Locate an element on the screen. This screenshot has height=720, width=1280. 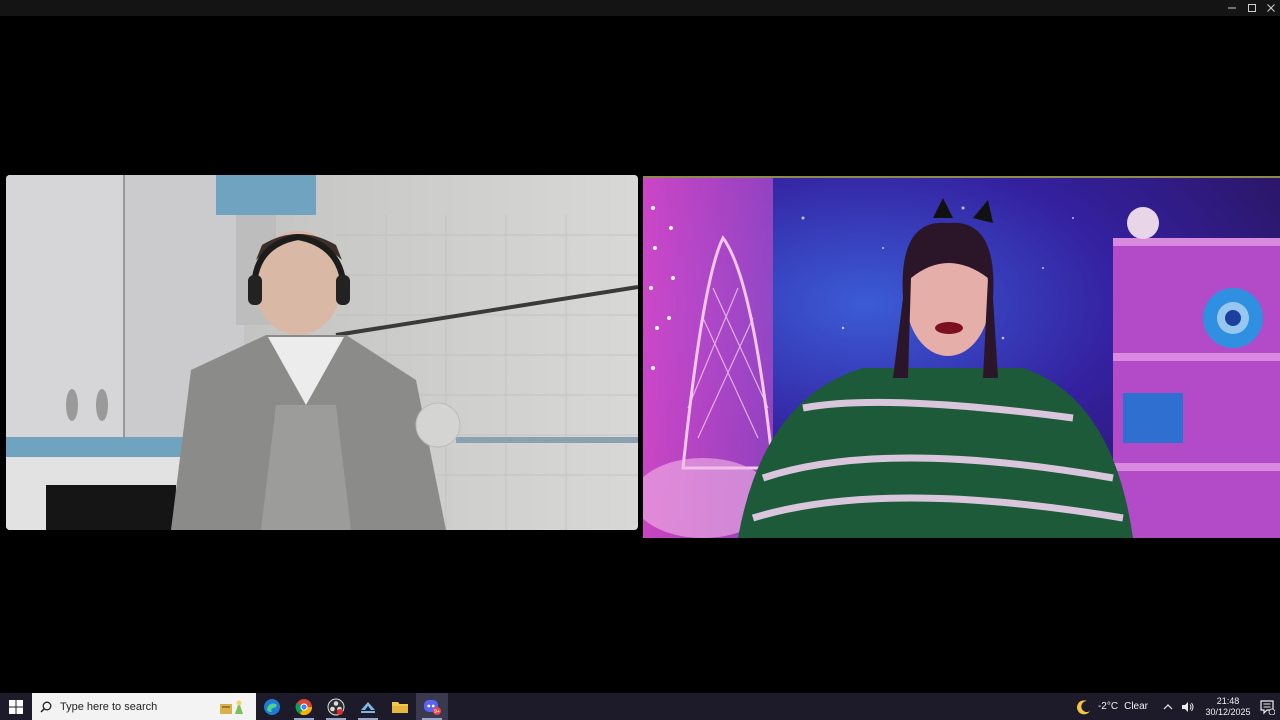
notification-icon is located at coordinates (1267, 707).